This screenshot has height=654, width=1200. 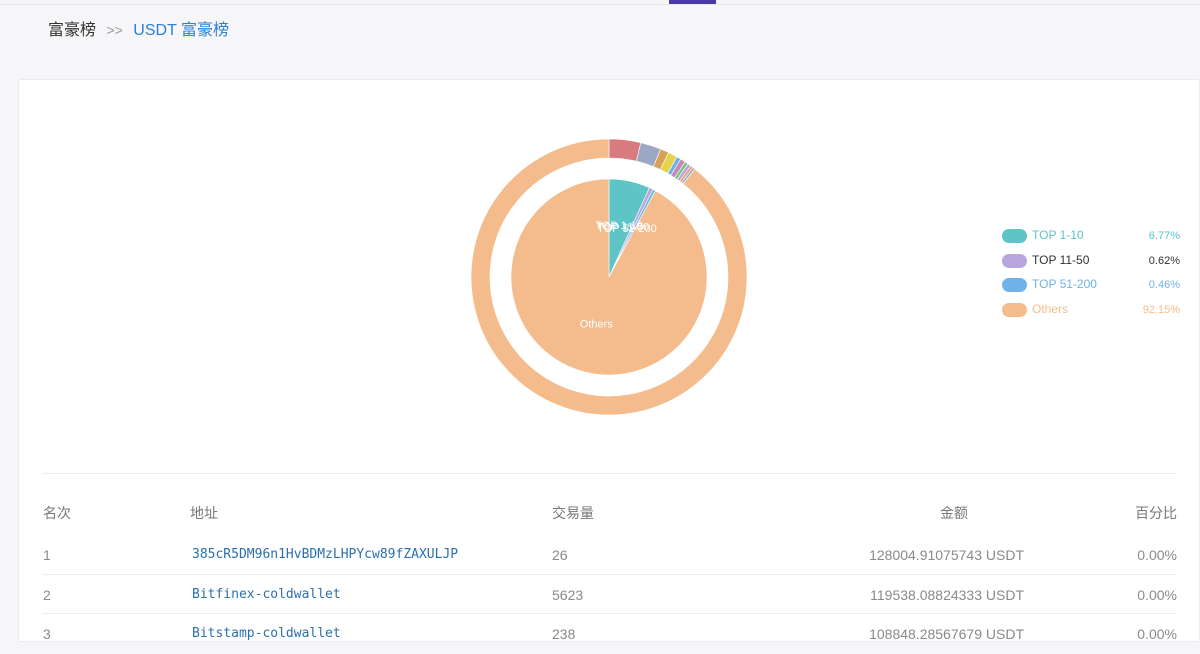 I want to click on slice-label: Others, so click(x=597, y=324).